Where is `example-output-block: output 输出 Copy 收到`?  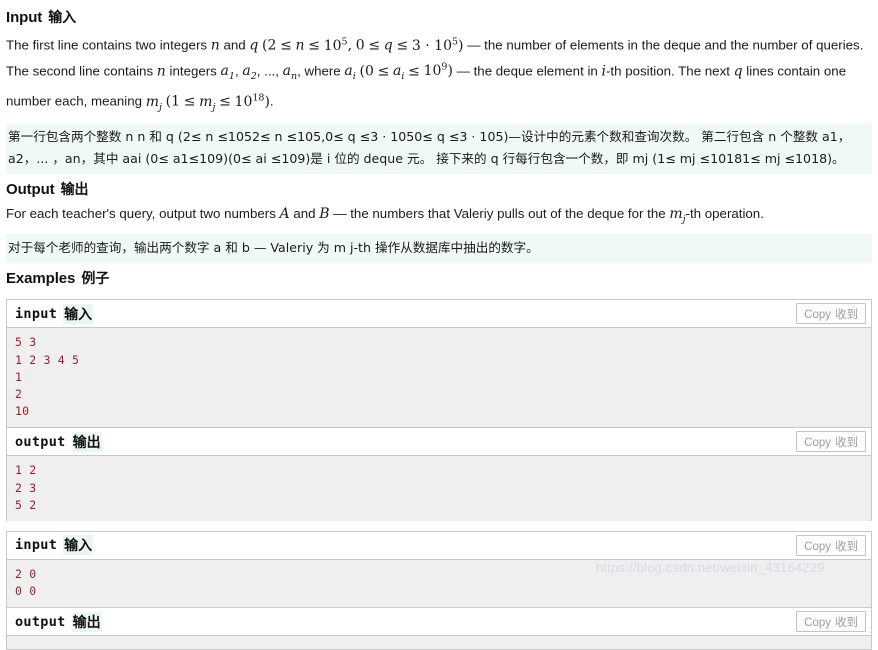 example-output-block: output 输出 Copy 收到 is located at coordinates (439, 628).